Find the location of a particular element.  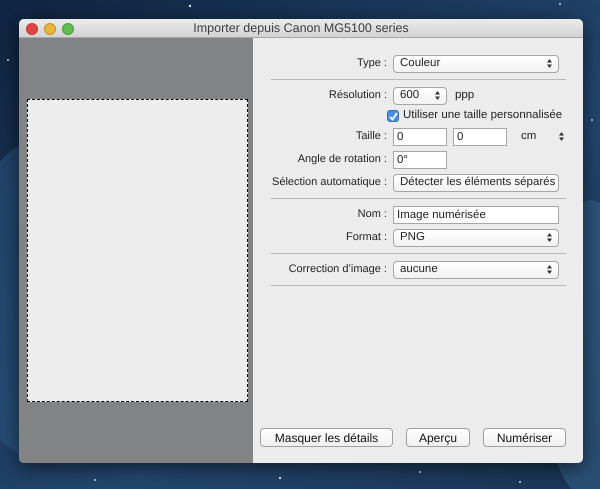

field-label: Résolution : is located at coordinates (357, 96).